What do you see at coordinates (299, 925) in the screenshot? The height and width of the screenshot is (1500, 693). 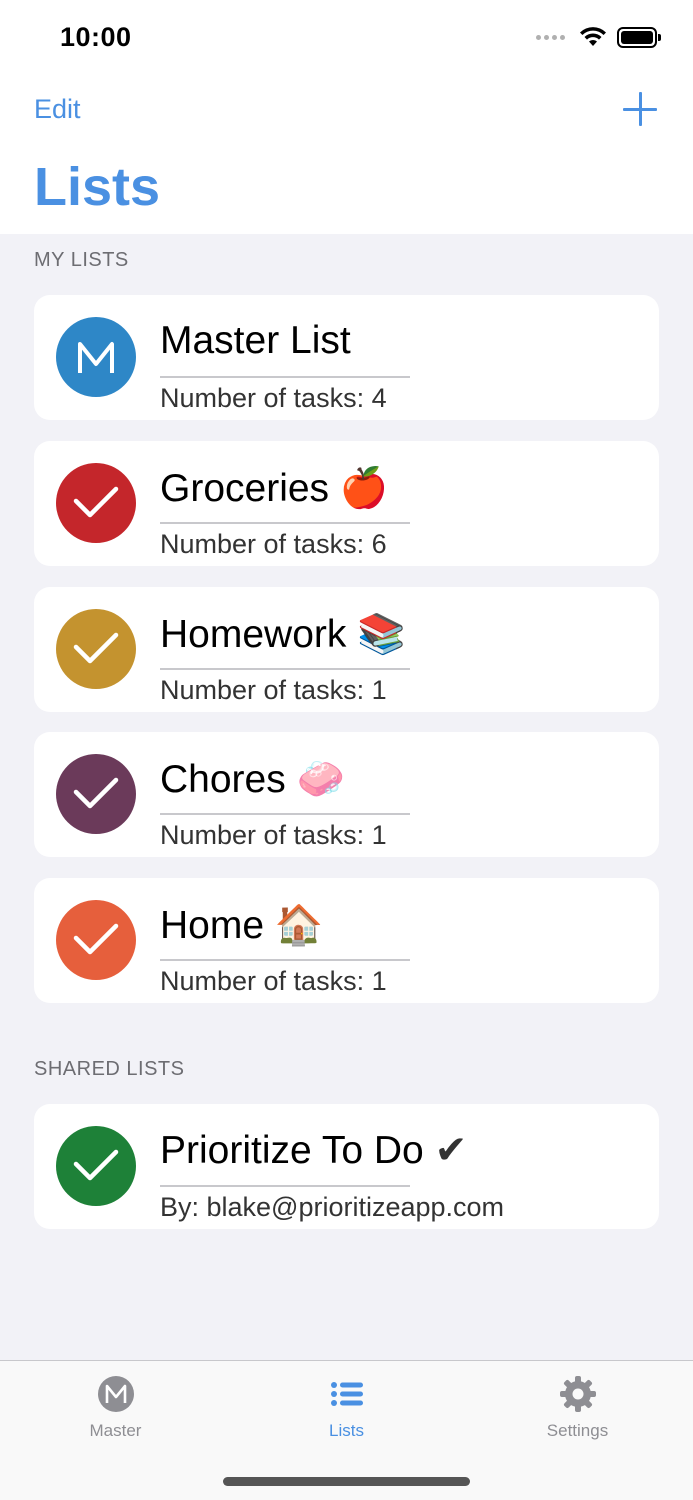 I see `house-icon: 🏠` at bounding box center [299, 925].